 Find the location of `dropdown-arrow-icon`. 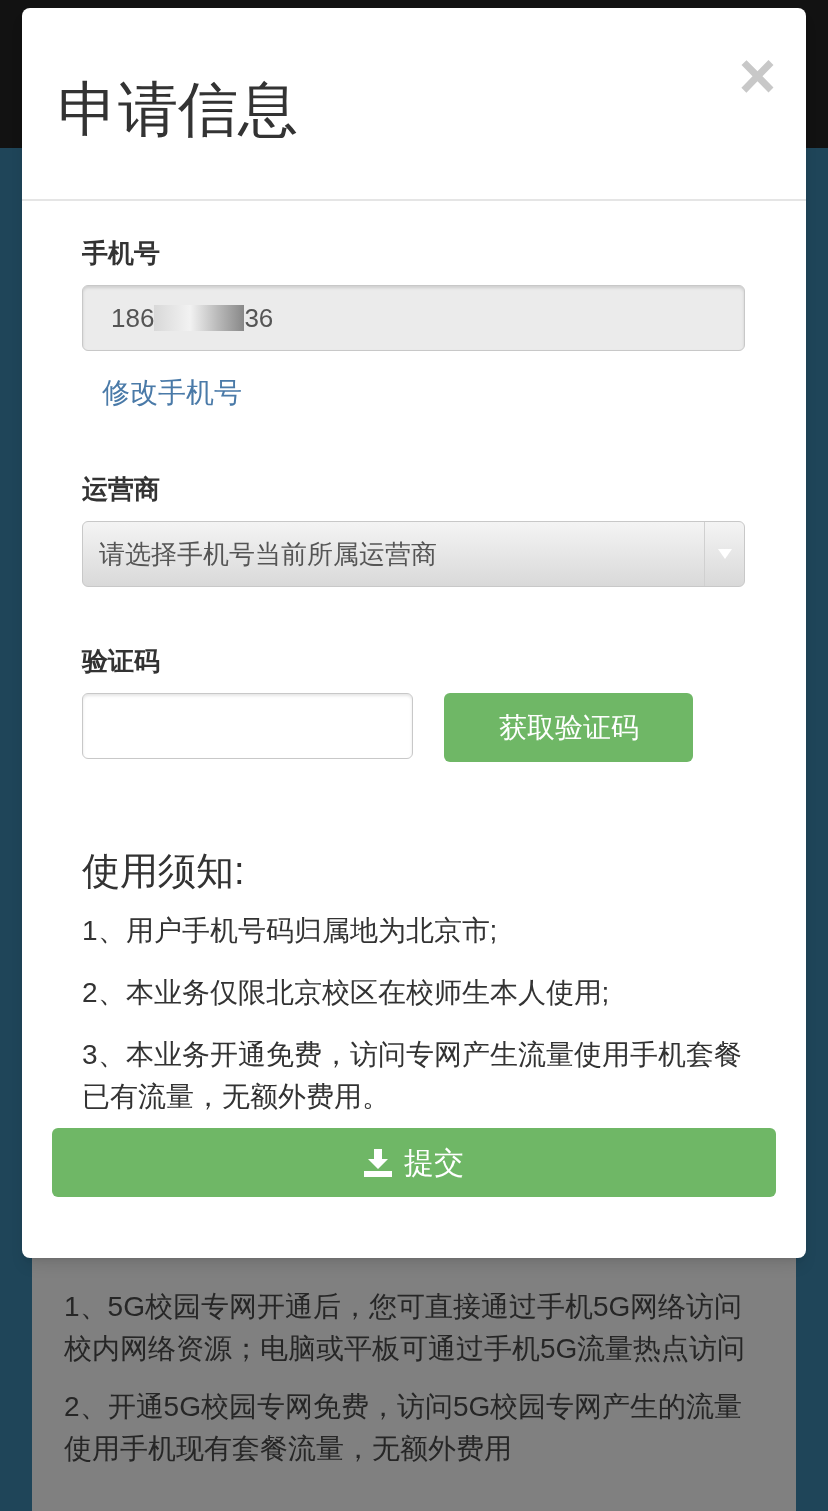

dropdown-arrow-icon is located at coordinates (724, 554).